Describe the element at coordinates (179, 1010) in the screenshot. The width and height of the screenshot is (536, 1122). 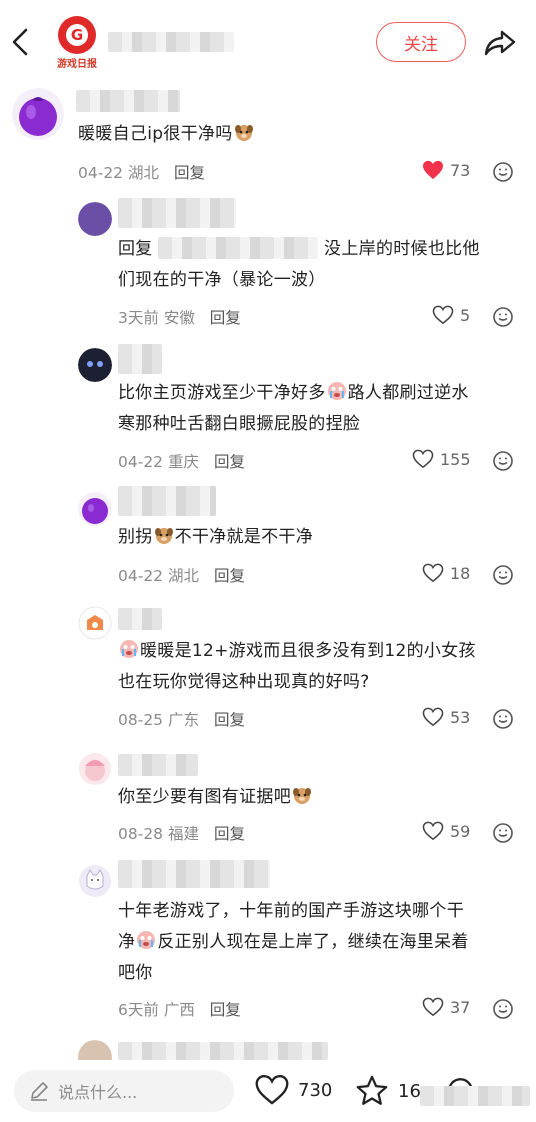
I see `comment-location: 广西` at that location.